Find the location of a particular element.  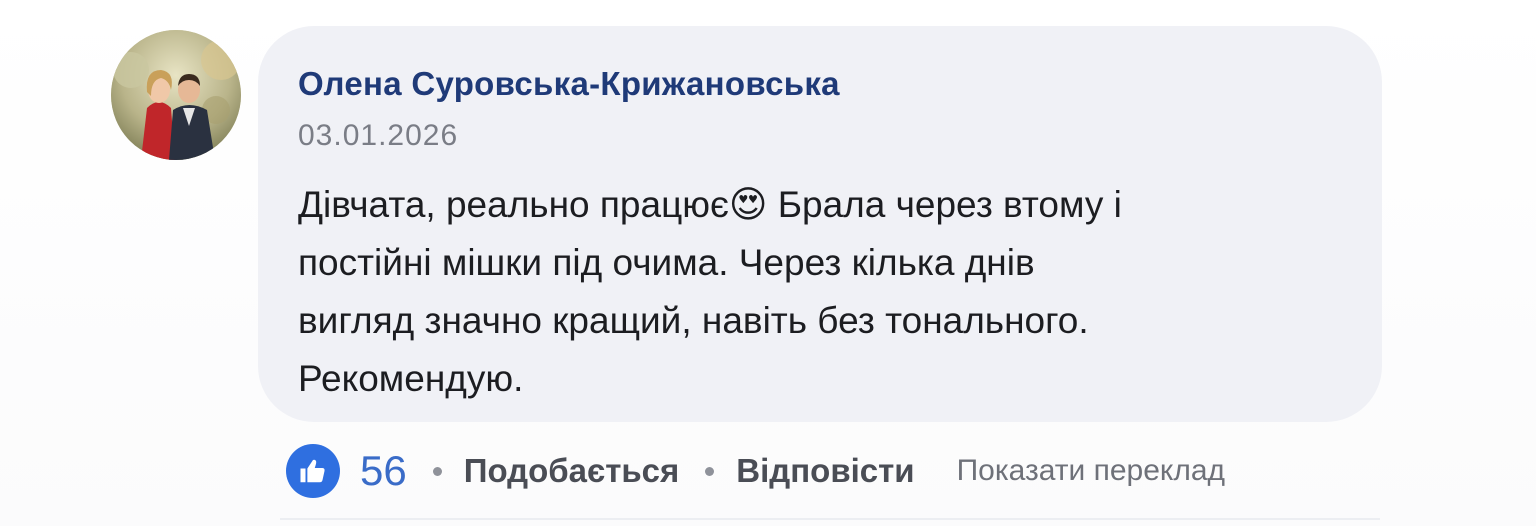

comment-text-line: Рекомендую. is located at coordinates (411, 378).